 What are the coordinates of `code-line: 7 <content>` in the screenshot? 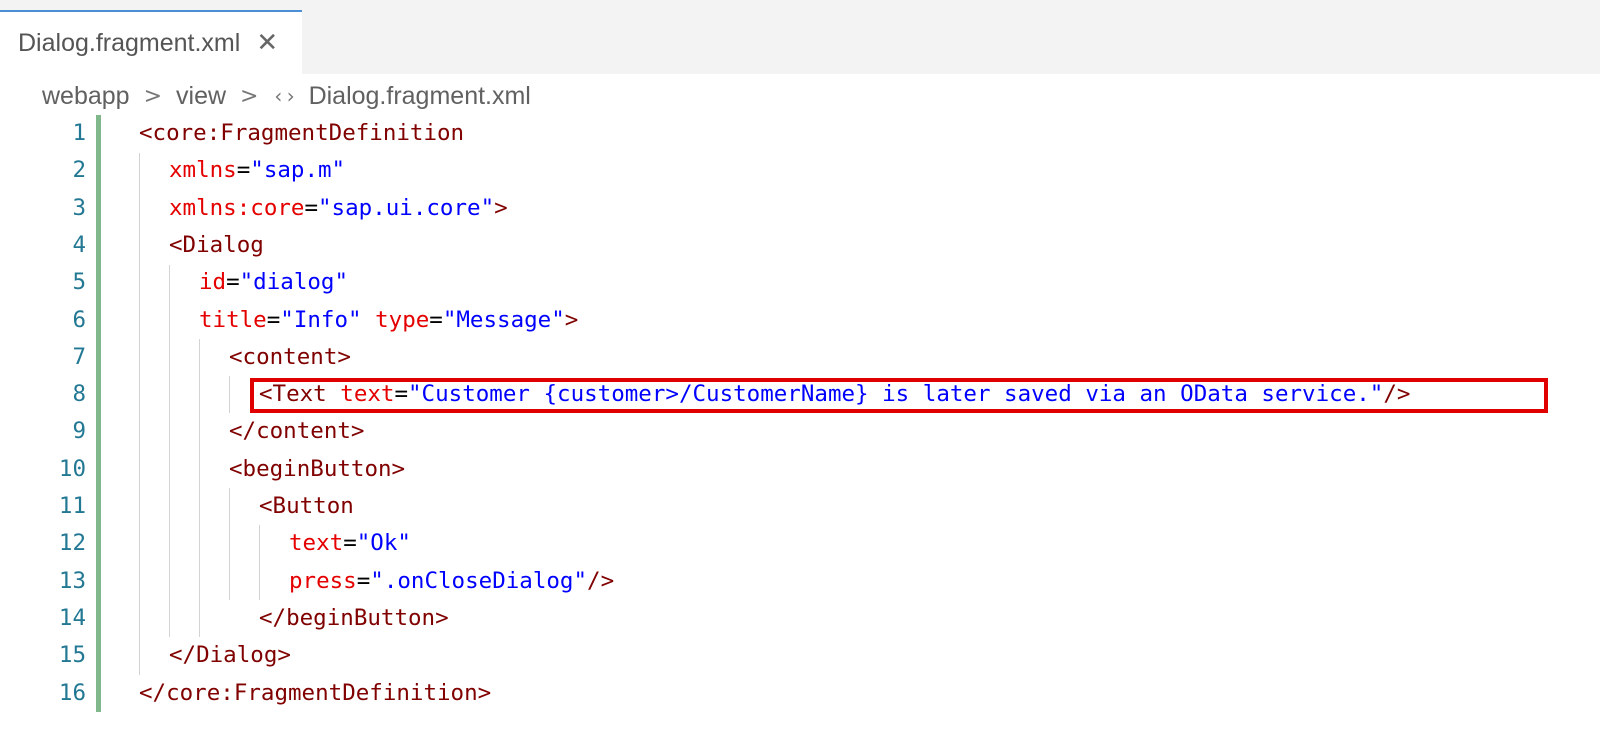 It's located at (800, 357).